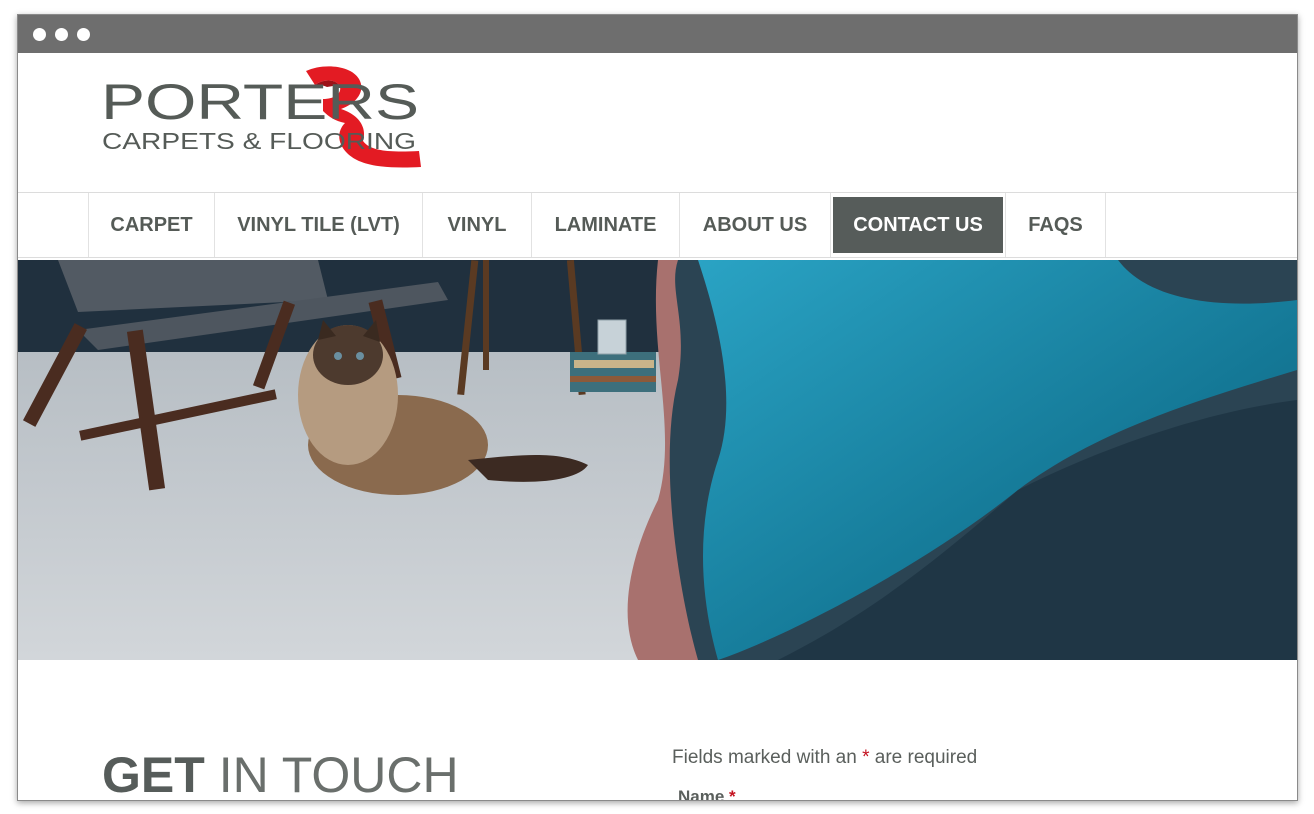  I want to click on nav-item-about-us: ABOUT US, so click(754, 225).